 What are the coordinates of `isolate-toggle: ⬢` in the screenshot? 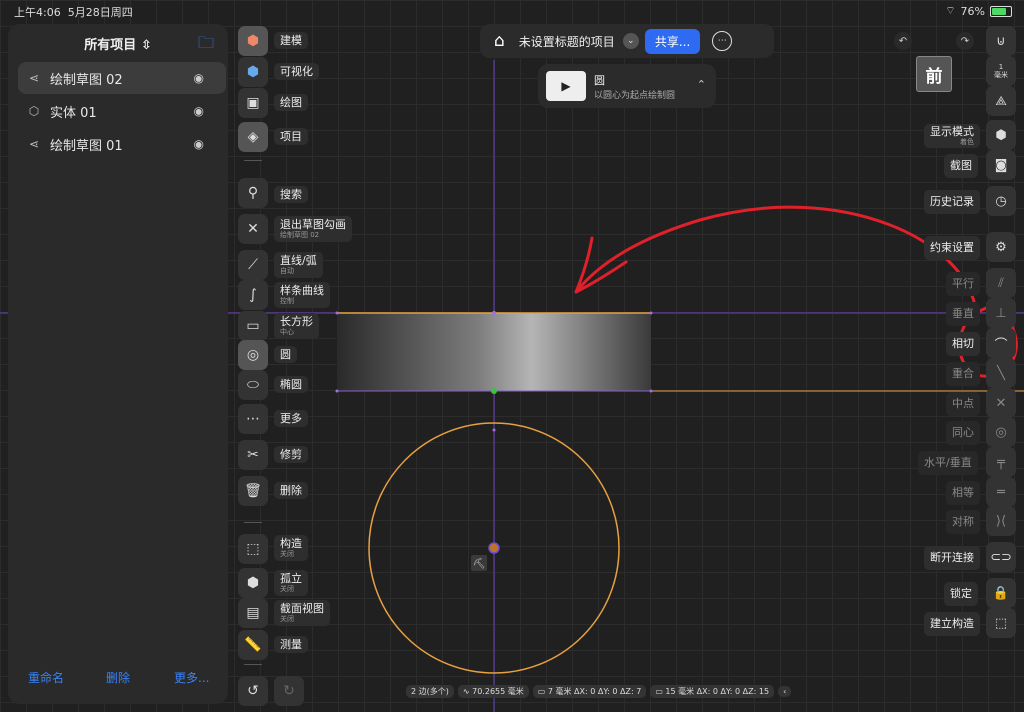 It's located at (253, 583).